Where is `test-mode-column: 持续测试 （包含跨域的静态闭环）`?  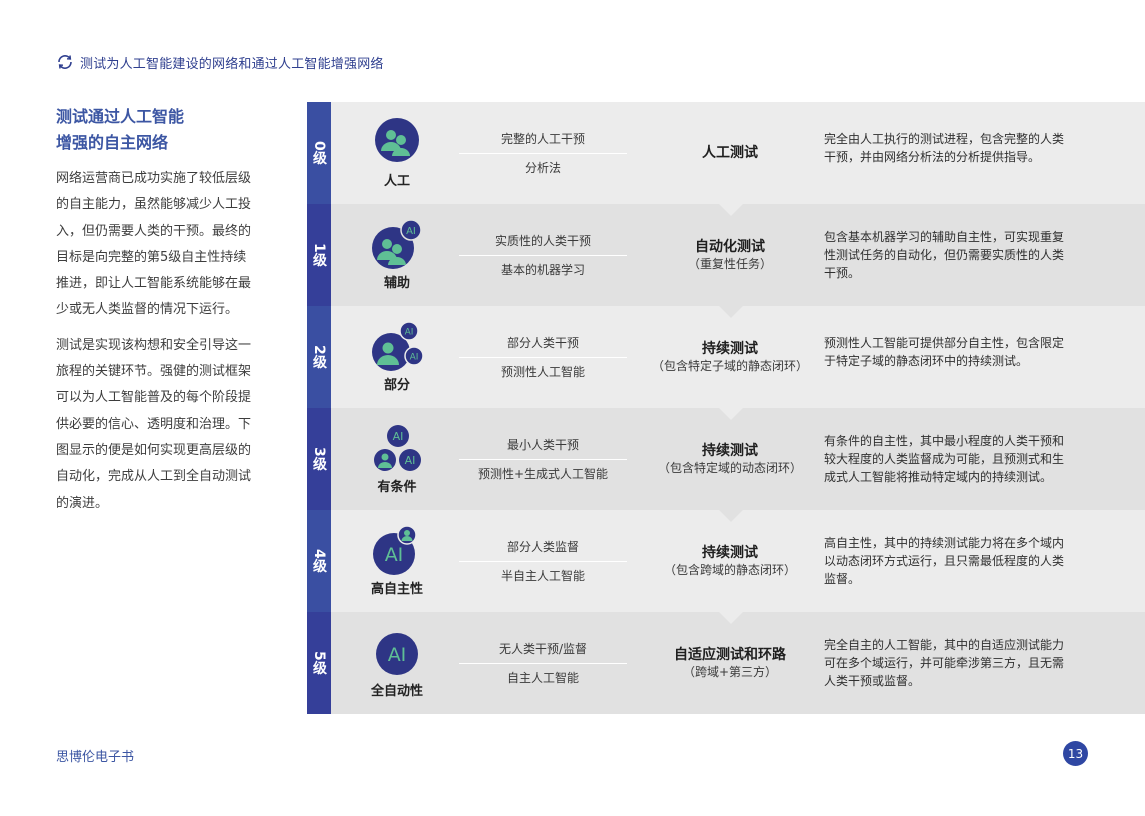 test-mode-column: 持续测试 （包含跨域的静态闭环） is located at coordinates (730, 561).